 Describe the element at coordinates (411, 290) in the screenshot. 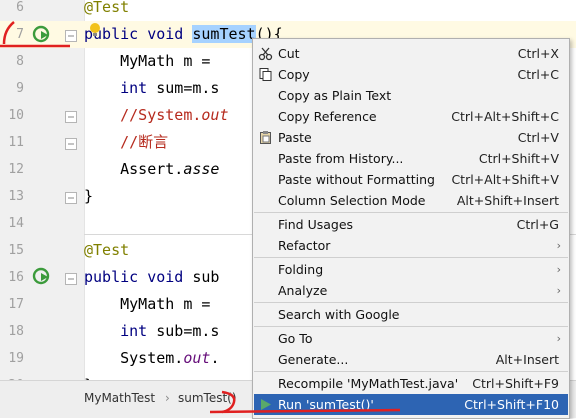

I see `menu-item-analyze: Analyze ›` at that location.